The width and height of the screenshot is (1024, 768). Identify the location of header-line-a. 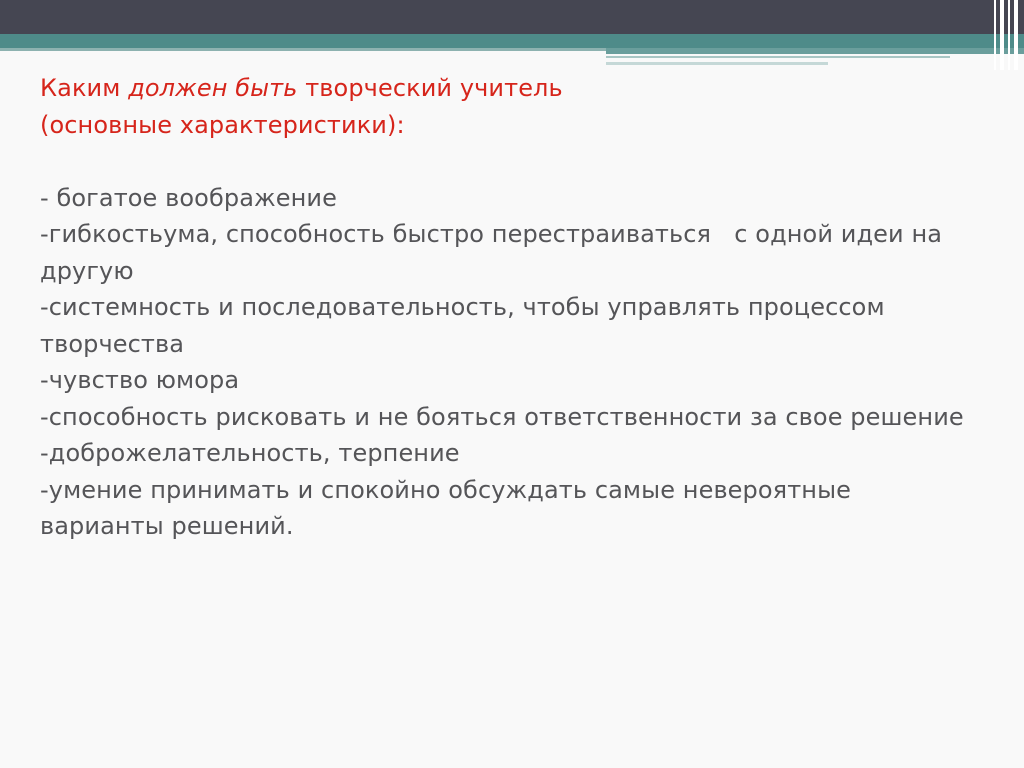
(303, 49).